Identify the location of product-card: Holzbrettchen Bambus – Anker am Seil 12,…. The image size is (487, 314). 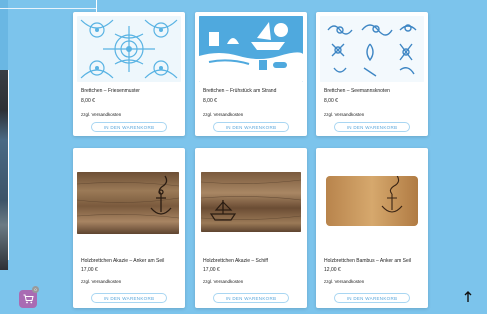
(372, 228).